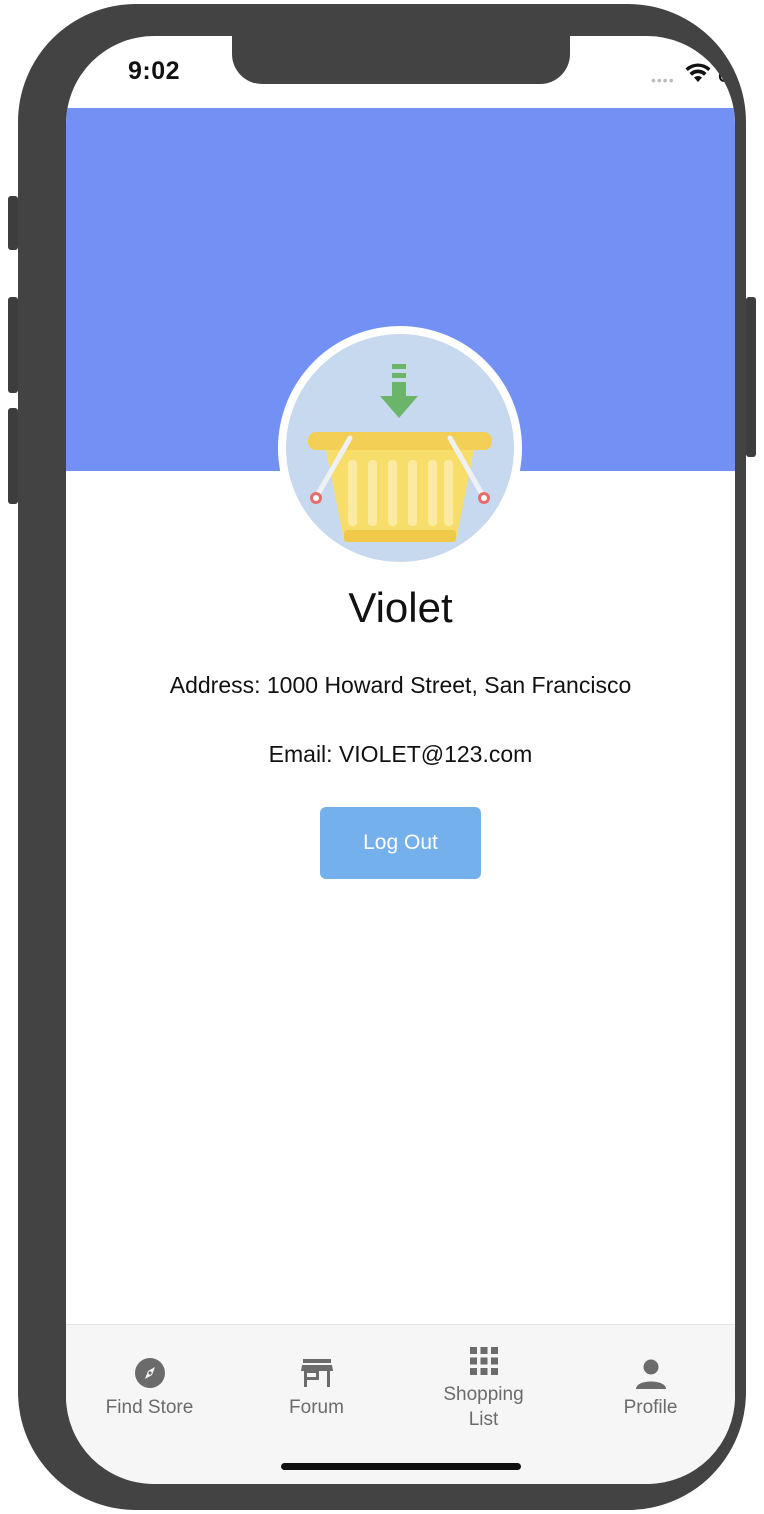 The width and height of the screenshot is (764, 1514). Describe the element at coordinates (149, 1390) in the screenshot. I see `tab-find-store: Find Store` at that location.